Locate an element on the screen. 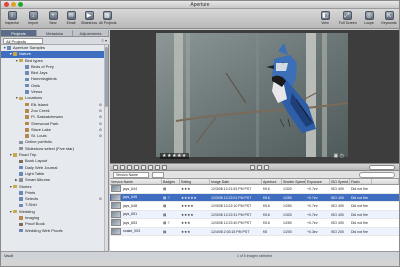 The image size is (400, 267). tree-item-label: Prints is located at coordinates (30, 192).